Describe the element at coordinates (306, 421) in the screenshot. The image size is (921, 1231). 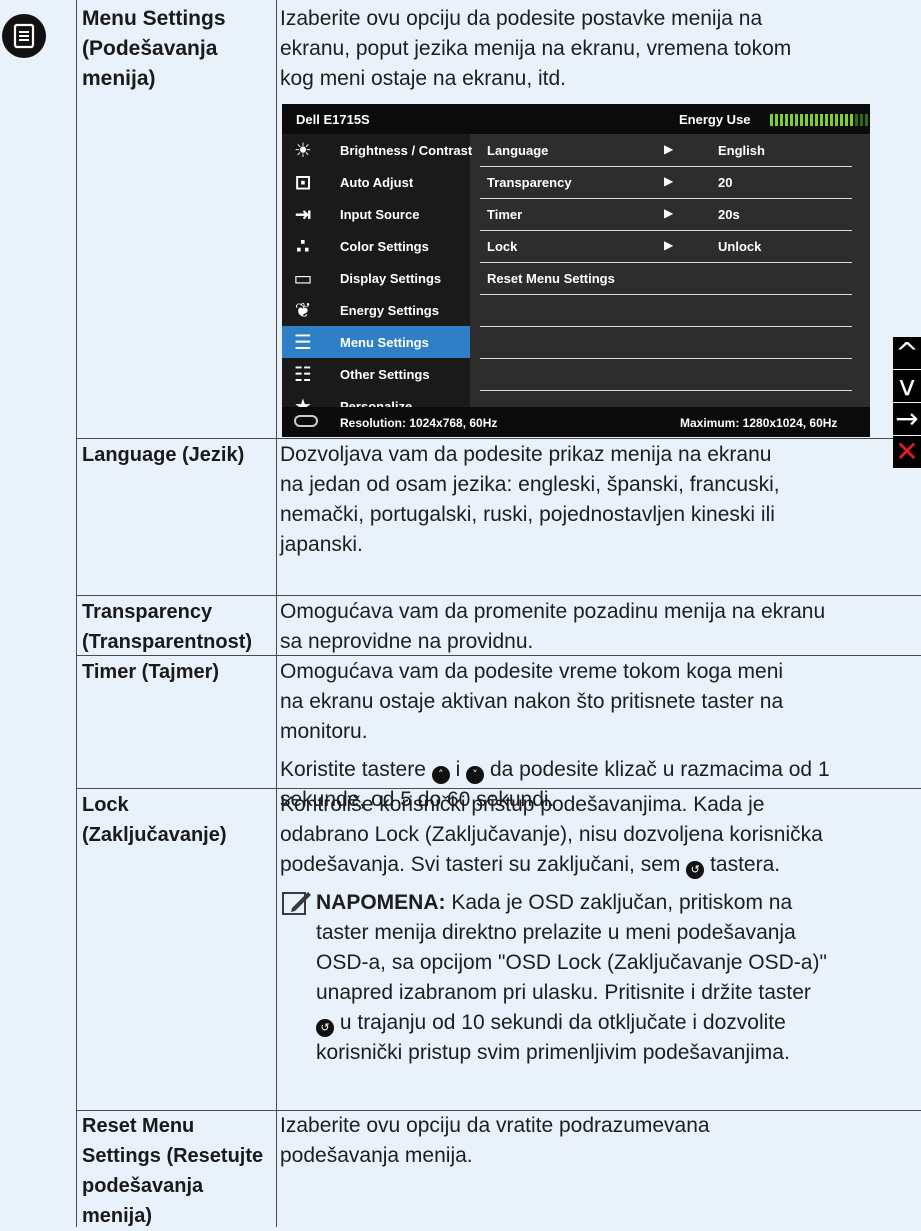
I see `monitor-connector-icon` at that location.